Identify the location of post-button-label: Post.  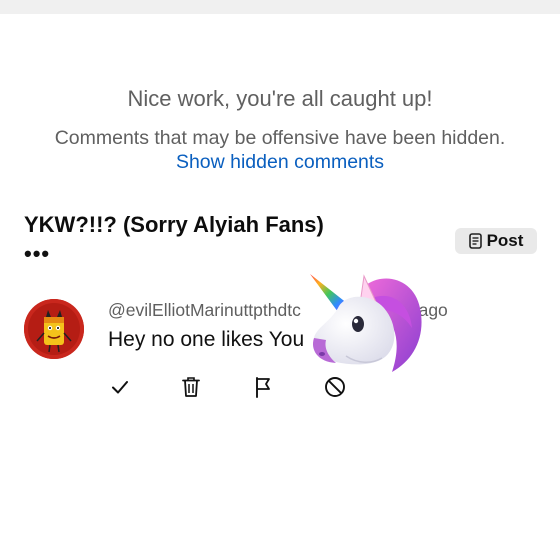
(505, 240).